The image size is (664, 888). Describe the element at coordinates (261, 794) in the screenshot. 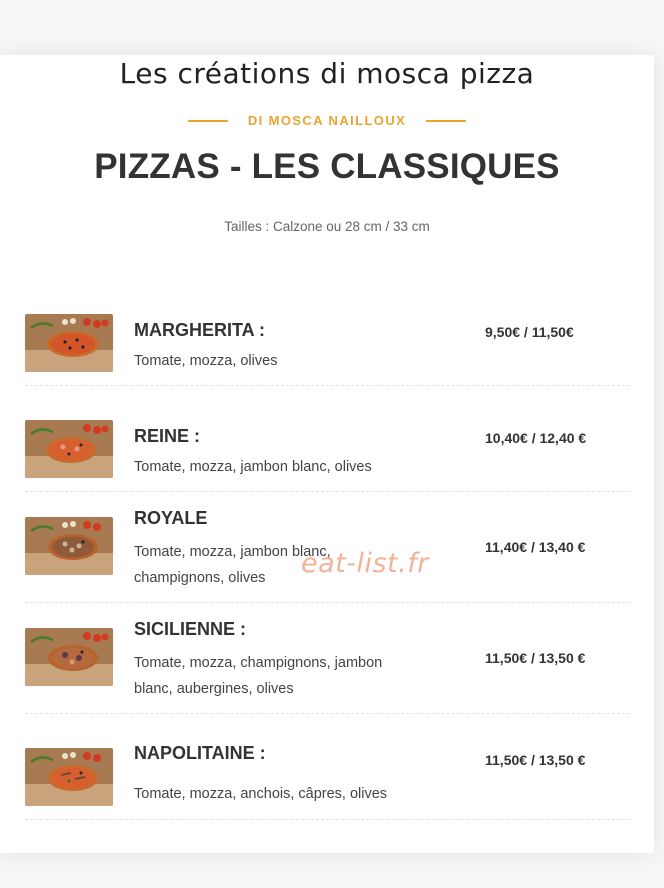

I see `item-description: Tomate, mozza, anchois, câpres, olives` at that location.